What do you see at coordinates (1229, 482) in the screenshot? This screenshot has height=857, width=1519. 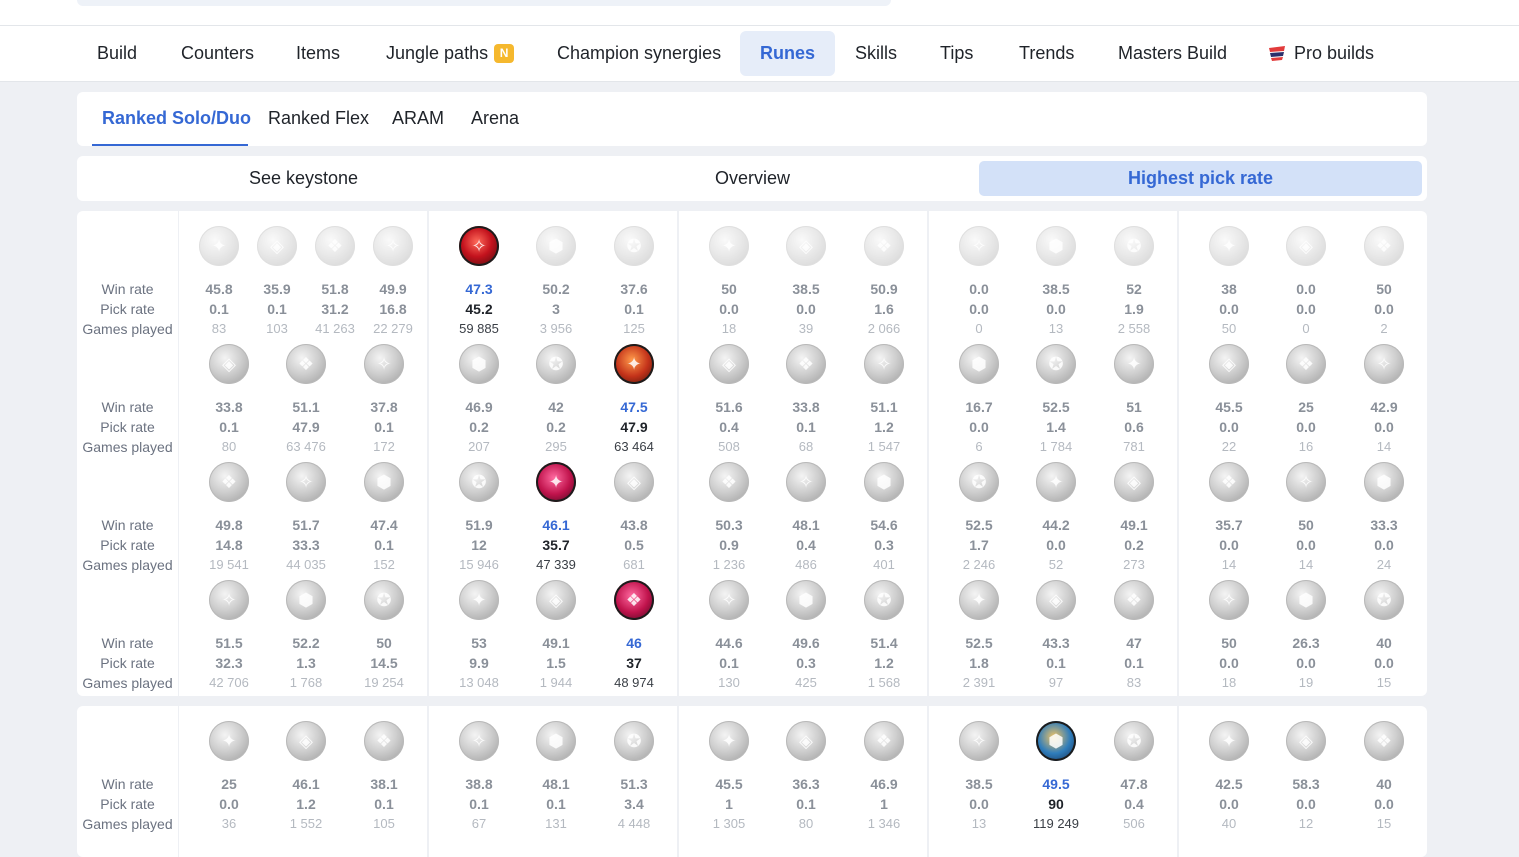 I see `triple-tonic-icon: ❖` at bounding box center [1229, 482].